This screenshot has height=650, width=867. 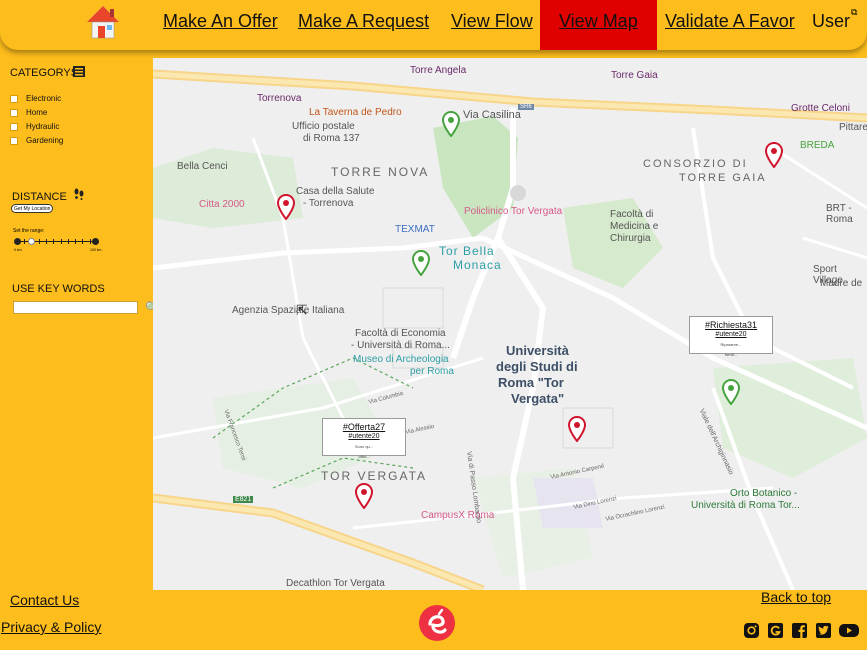 I want to click on keywords-title: USE KEY WORDS, so click(x=58, y=289).